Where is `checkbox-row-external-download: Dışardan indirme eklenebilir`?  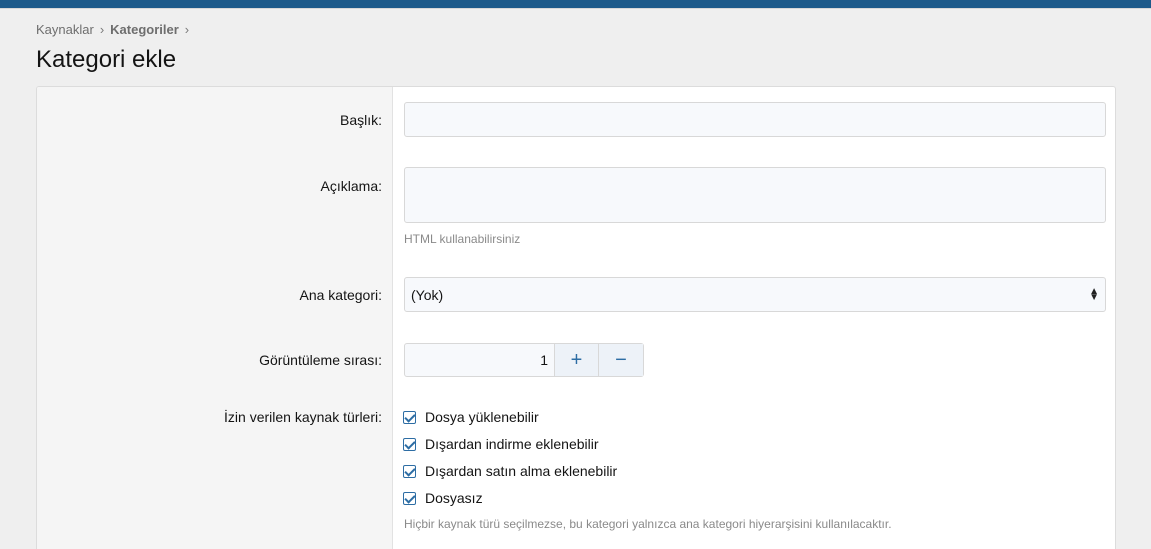
checkbox-row-external-download: Dışardan indirme eklenebilir is located at coordinates (501, 444).